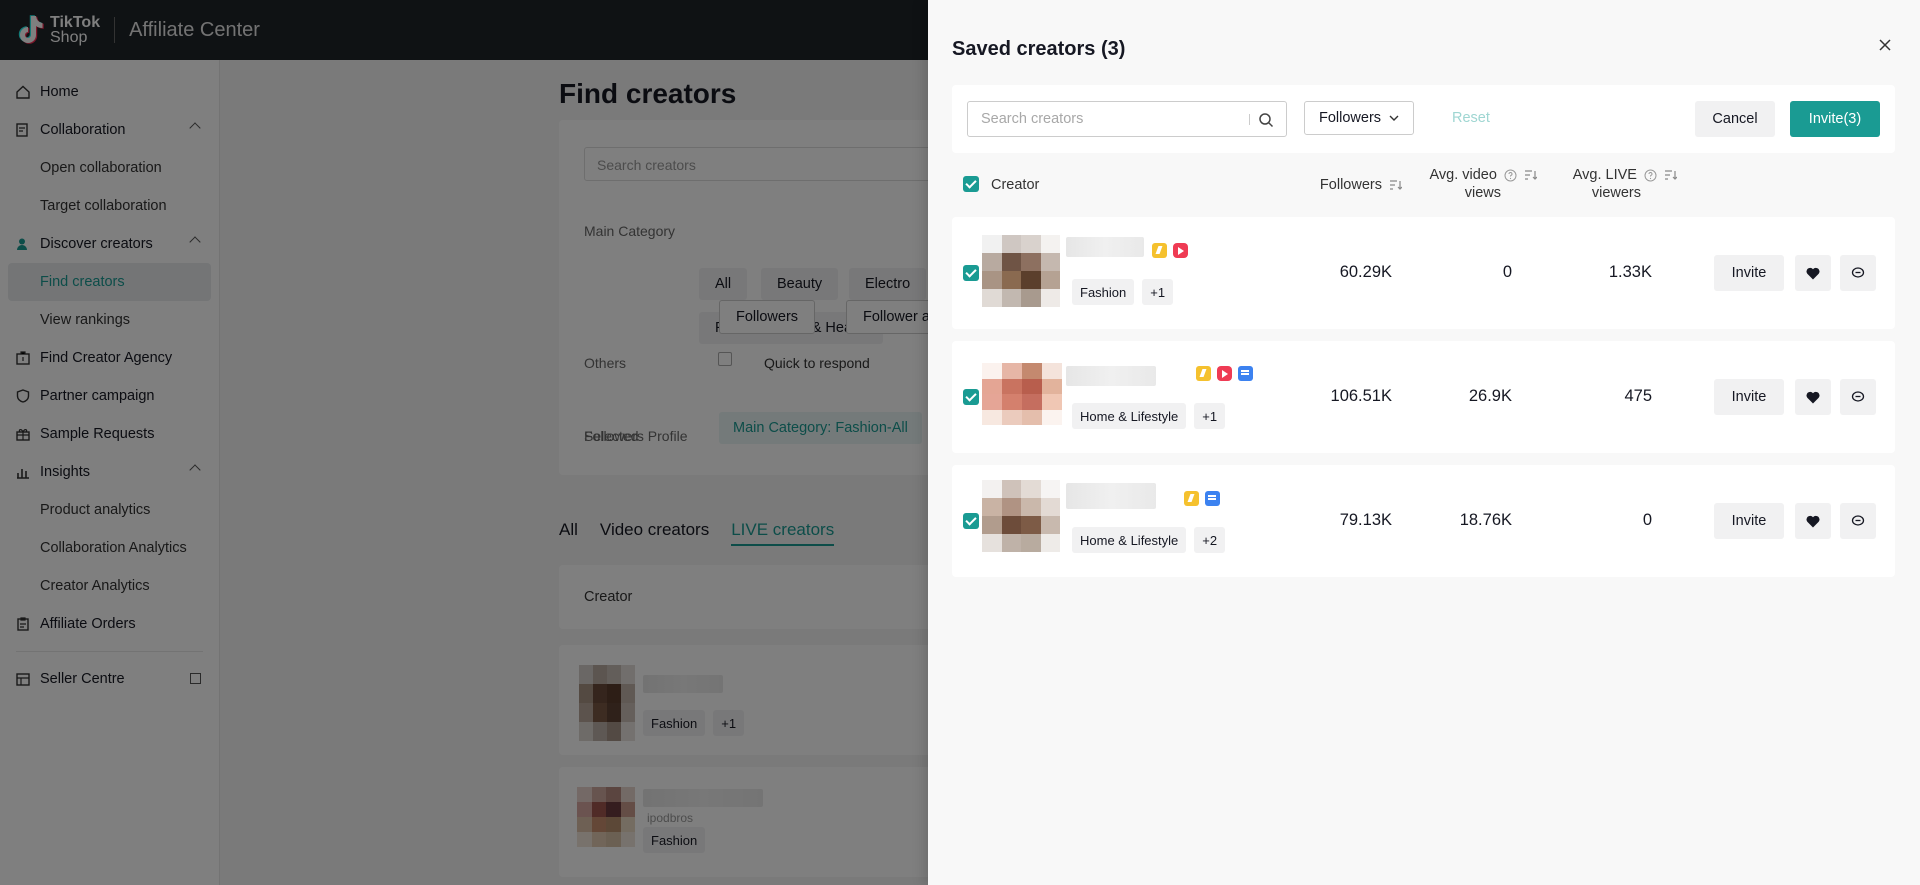 Image resolution: width=1920 pixels, height=885 pixels. What do you see at coordinates (1249, 119) in the screenshot?
I see `search-separator` at bounding box center [1249, 119].